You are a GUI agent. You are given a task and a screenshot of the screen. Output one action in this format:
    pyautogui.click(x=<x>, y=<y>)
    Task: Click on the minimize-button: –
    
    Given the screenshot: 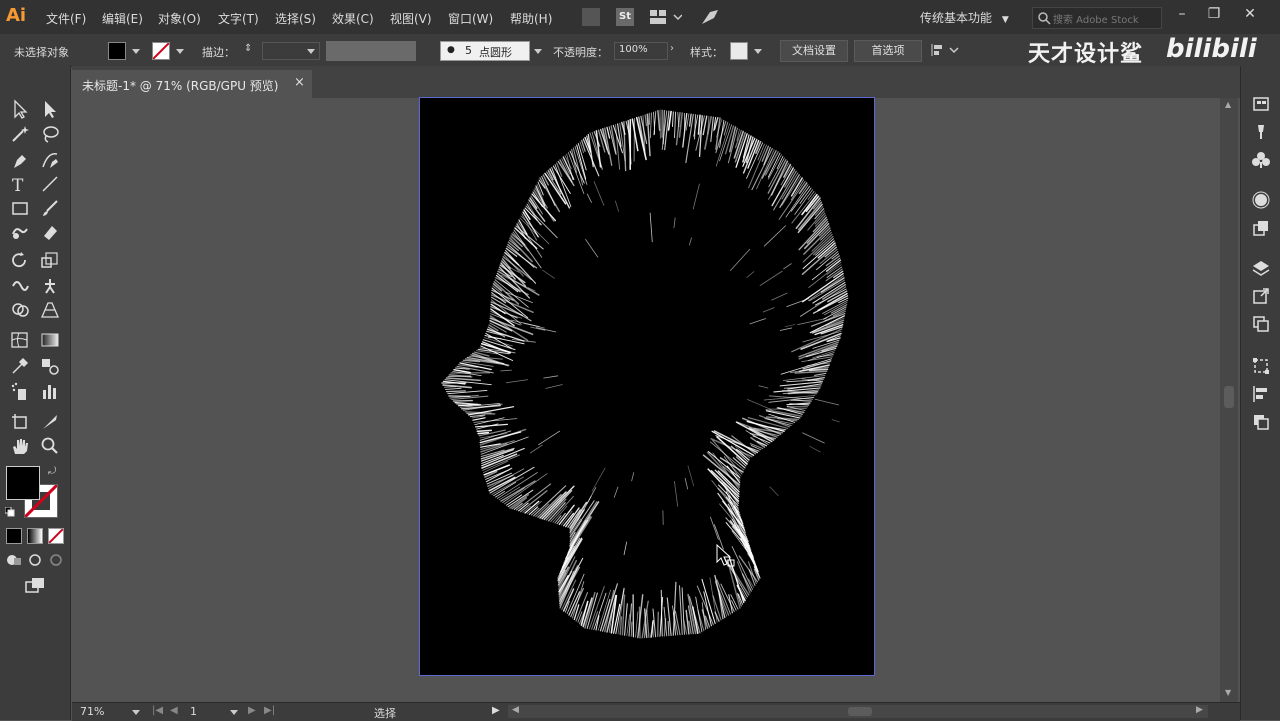 What is the action you would take?
    pyautogui.click(x=1182, y=14)
    